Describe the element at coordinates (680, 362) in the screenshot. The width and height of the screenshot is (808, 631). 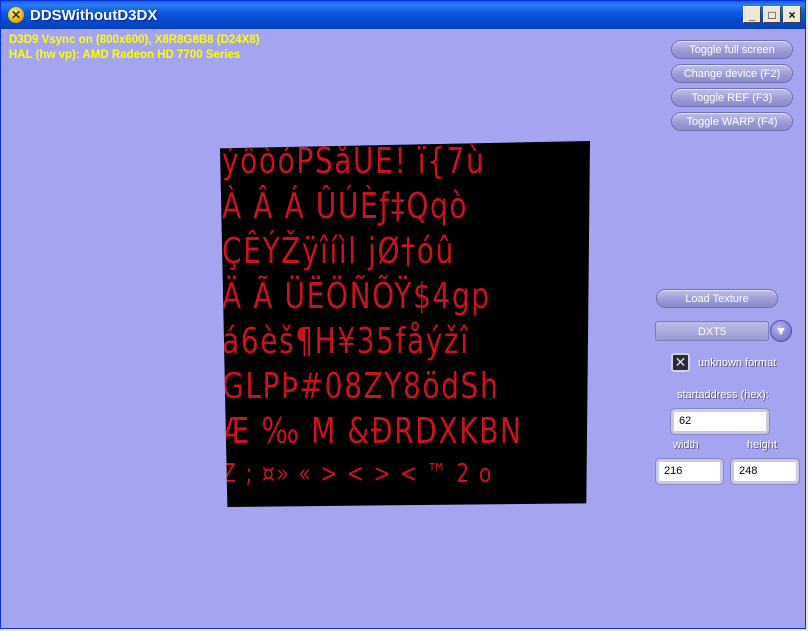
I see `unknown-format-checkbox: ✕` at that location.